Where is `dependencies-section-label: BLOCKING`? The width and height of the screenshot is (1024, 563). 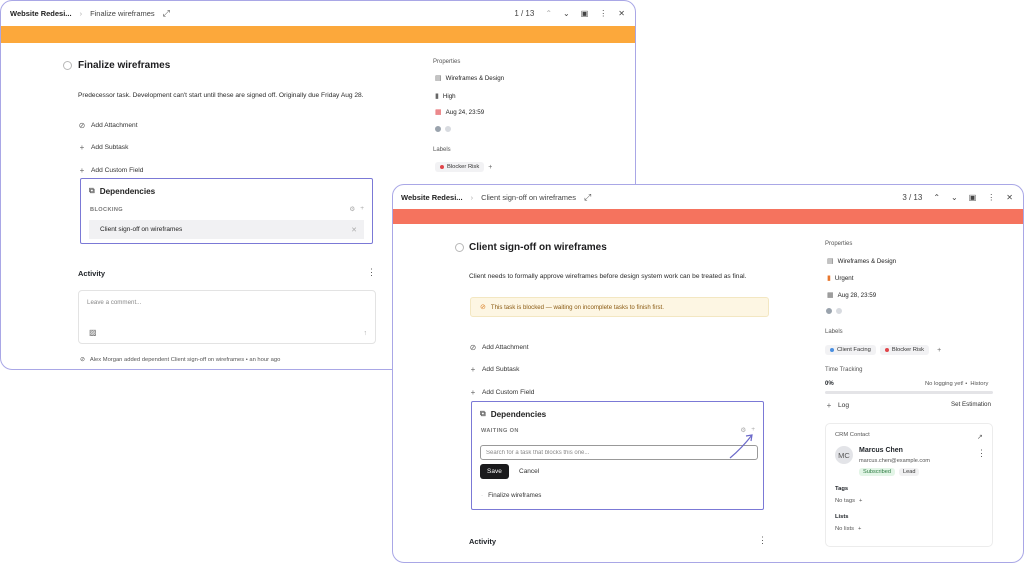 dependencies-section-label: BLOCKING is located at coordinates (107, 210).